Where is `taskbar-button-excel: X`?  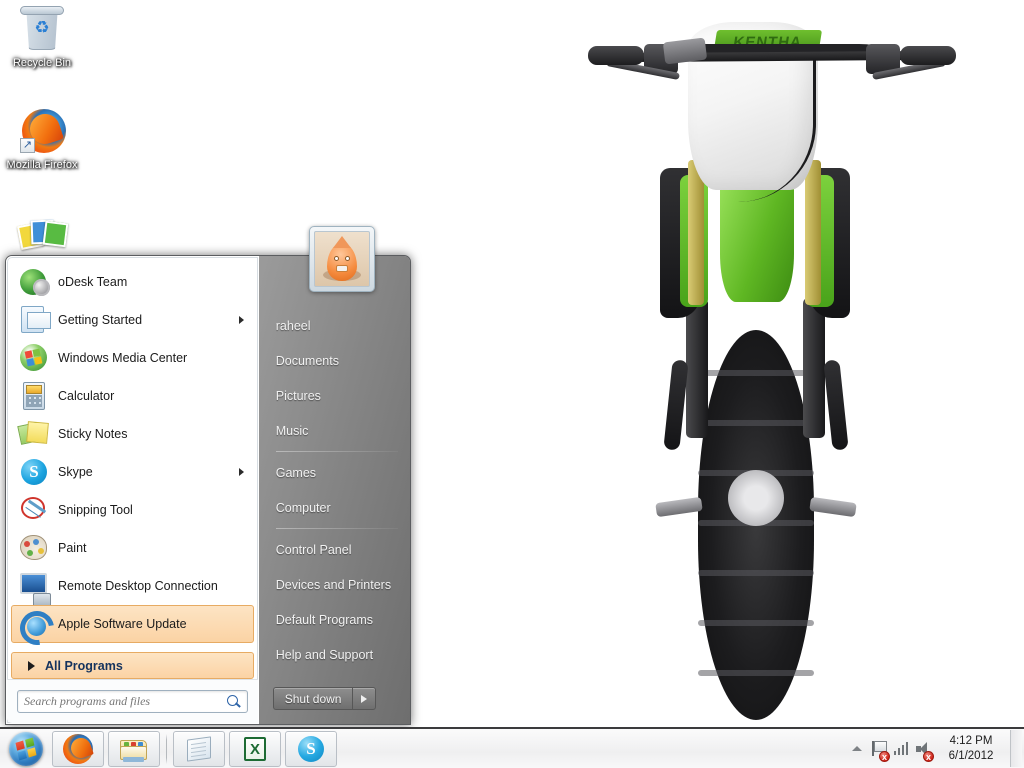 taskbar-button-excel: X is located at coordinates (255, 748).